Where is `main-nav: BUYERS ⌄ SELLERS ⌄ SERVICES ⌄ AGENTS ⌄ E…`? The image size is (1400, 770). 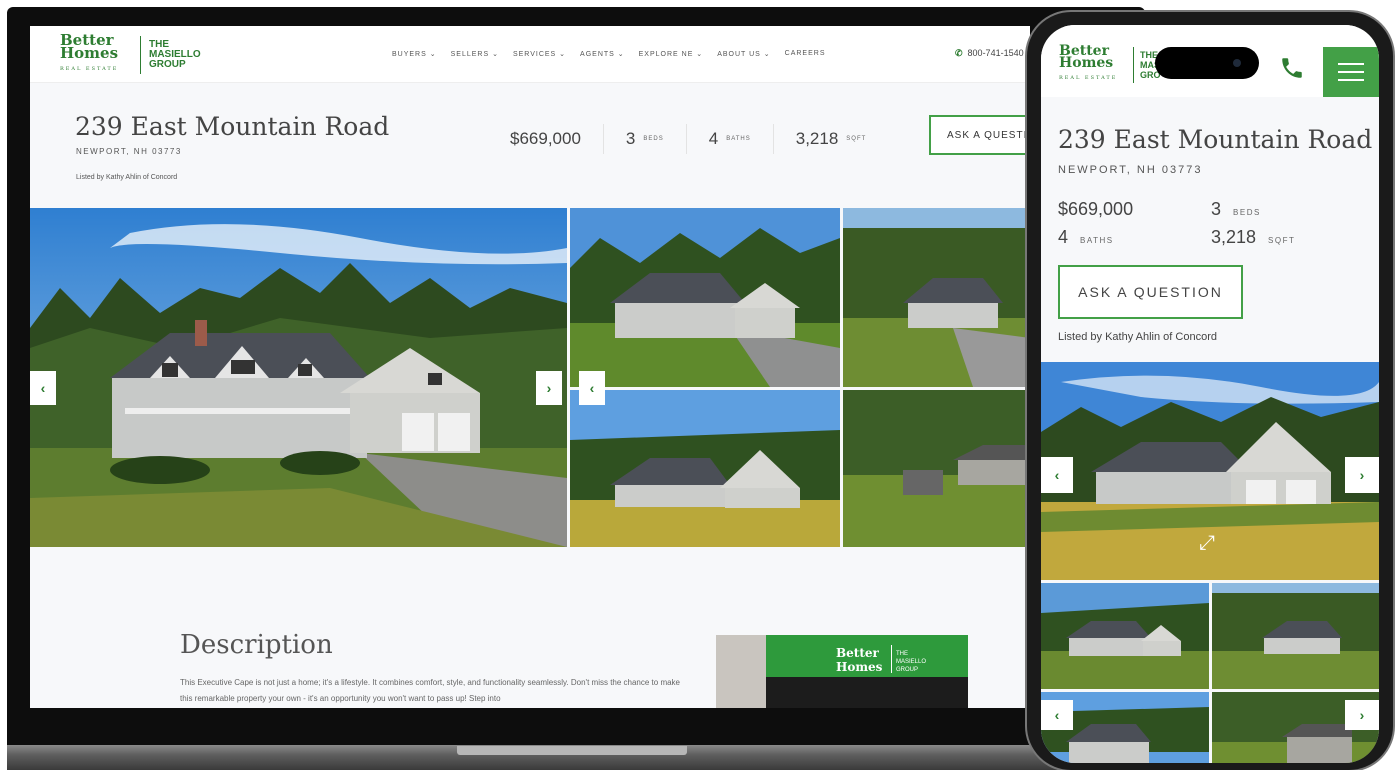
main-nav: BUYERS ⌄ SELLERS ⌄ SERVICES ⌄ AGENTS ⌄ E… is located at coordinates (609, 54).